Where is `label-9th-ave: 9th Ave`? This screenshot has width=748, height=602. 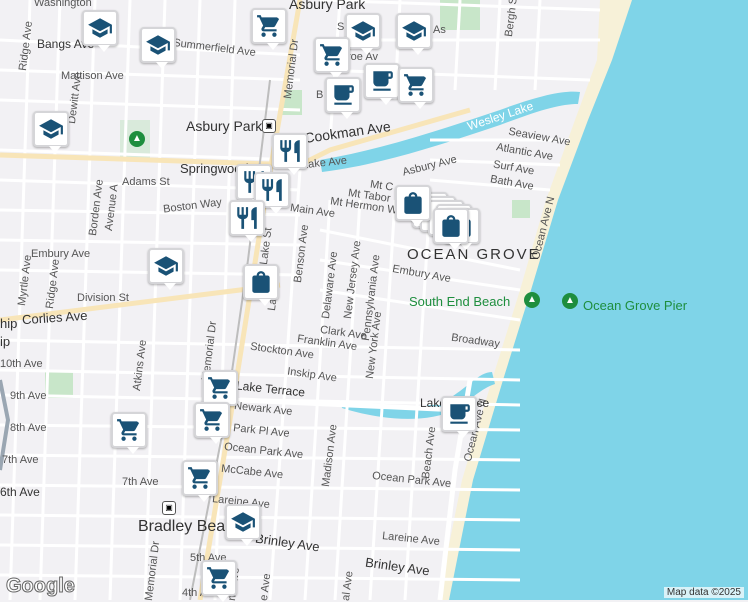 label-9th-ave: 9th Ave is located at coordinates (28, 396).